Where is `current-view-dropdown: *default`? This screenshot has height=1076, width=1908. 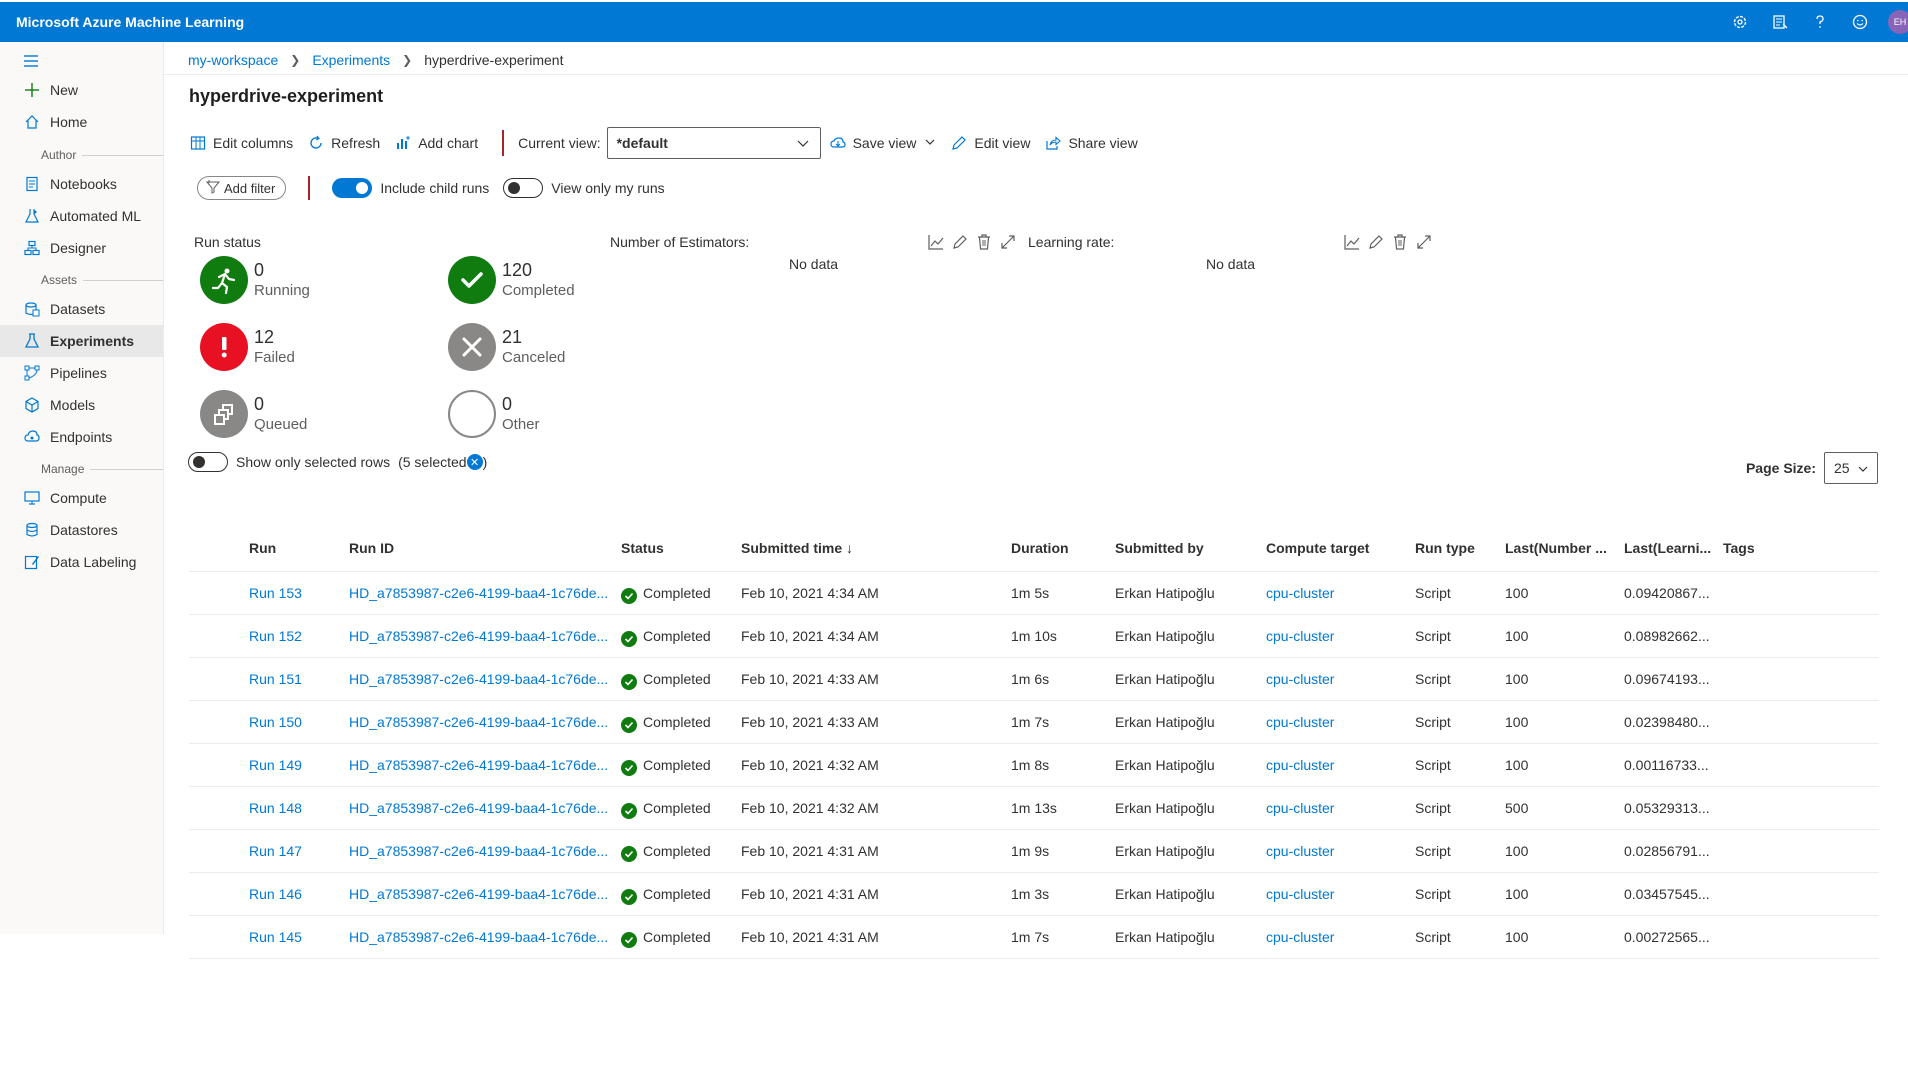
current-view-dropdown: *default is located at coordinates (713, 143).